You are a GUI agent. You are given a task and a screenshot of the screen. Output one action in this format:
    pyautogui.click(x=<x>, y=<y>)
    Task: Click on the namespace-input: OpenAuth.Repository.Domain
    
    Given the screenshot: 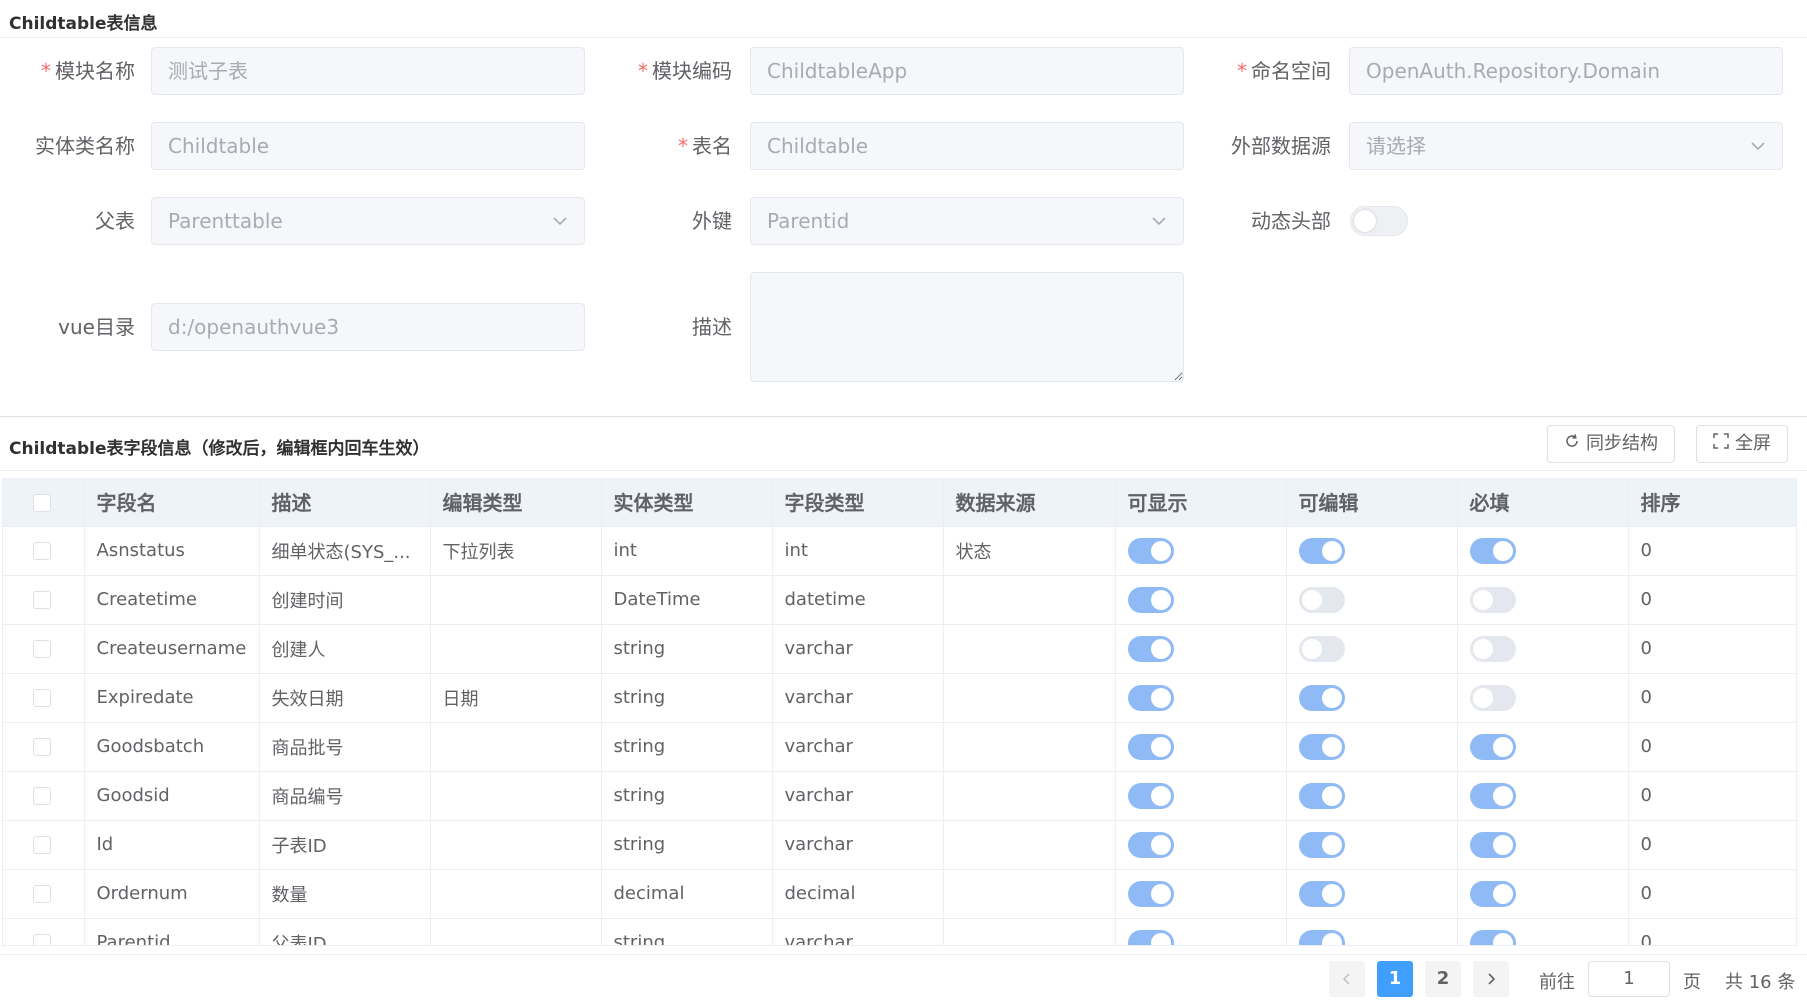 What is the action you would take?
    pyautogui.click(x=1566, y=71)
    